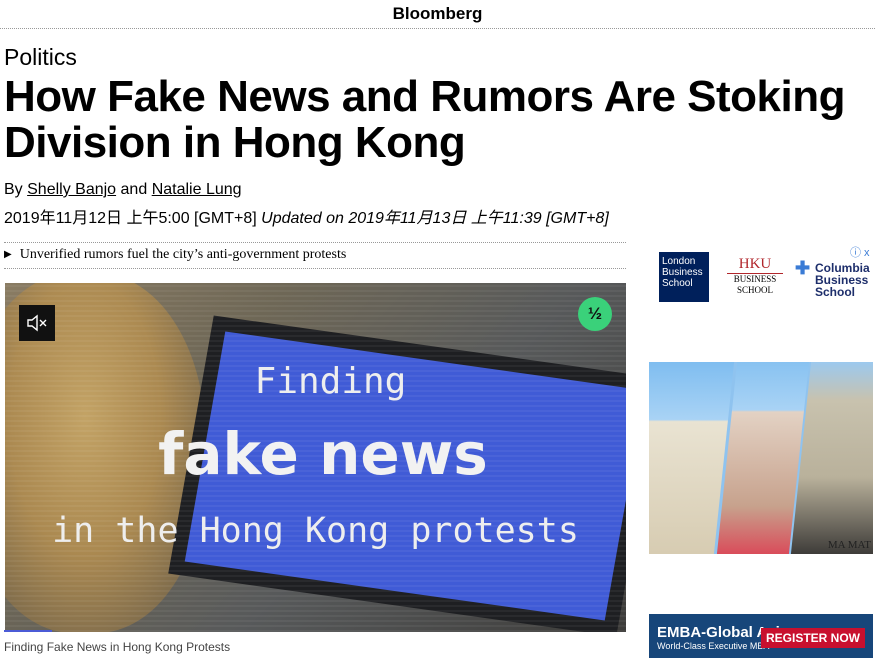 This screenshot has width=875, height=658. I want to click on byline-prefix: By, so click(13, 189).